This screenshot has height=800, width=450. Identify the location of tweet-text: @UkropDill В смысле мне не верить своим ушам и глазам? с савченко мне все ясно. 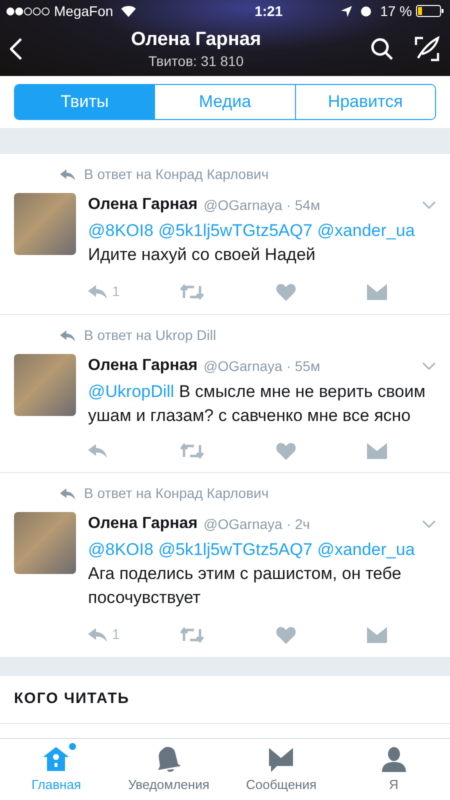
(257, 404).